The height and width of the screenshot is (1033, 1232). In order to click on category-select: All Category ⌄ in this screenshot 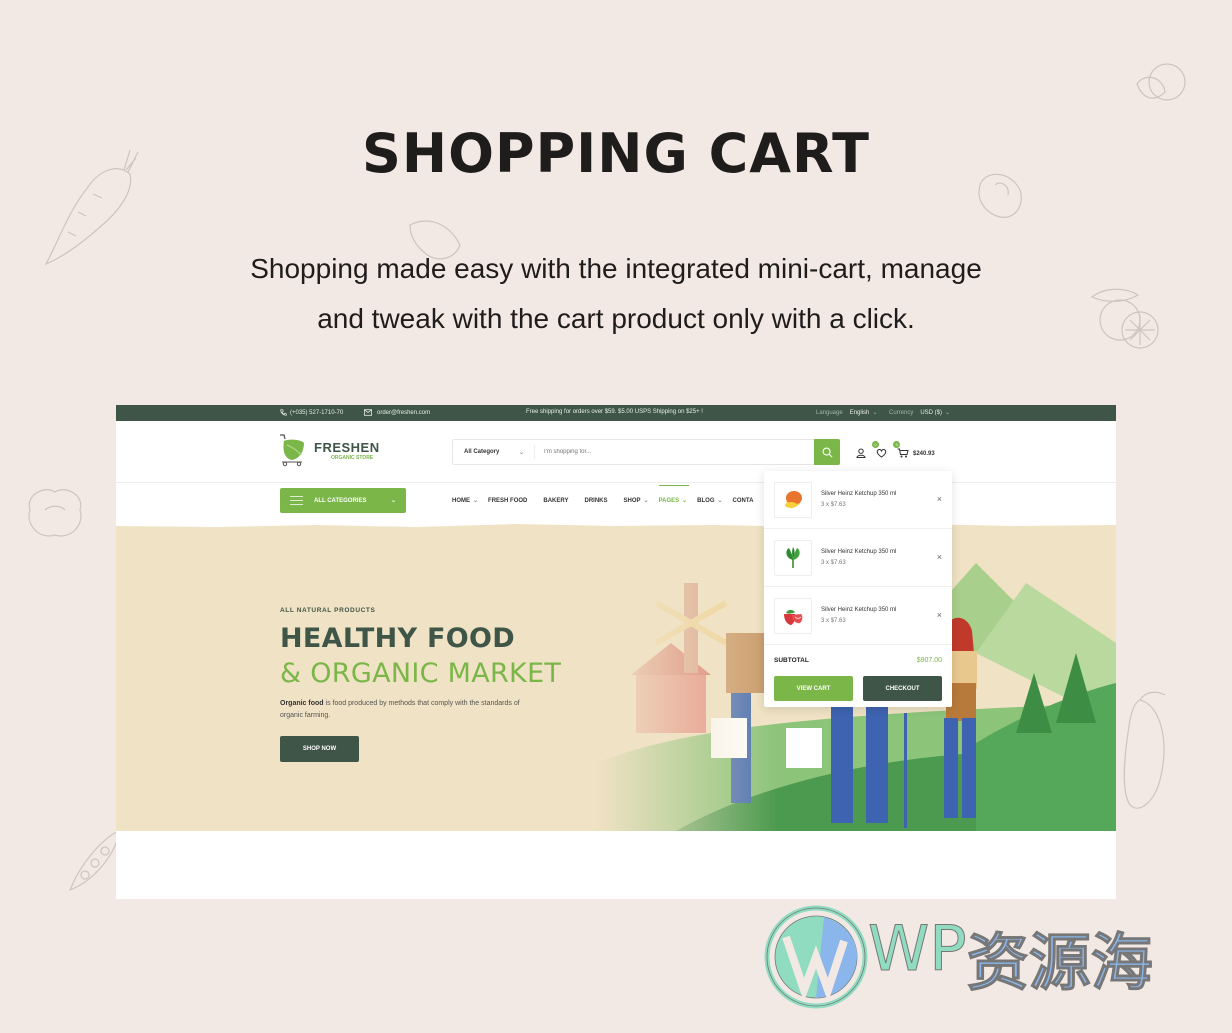, I will do `click(494, 452)`.